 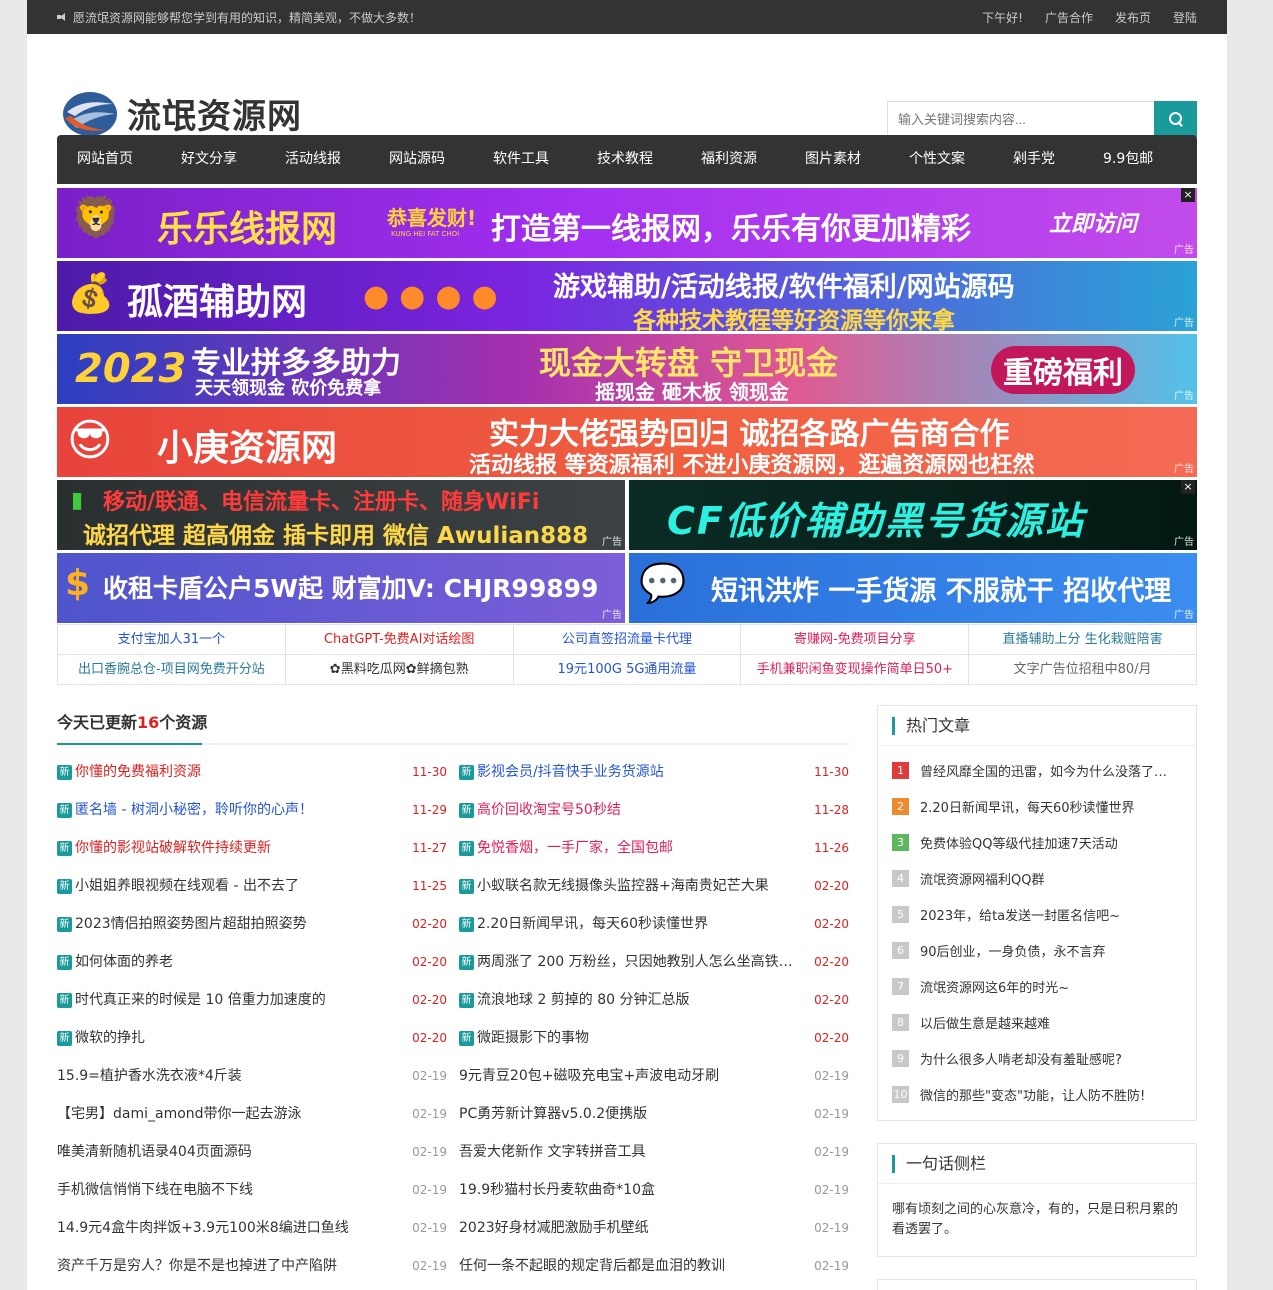 What do you see at coordinates (105, 159) in the screenshot?
I see `nav-home: 网站首页` at bounding box center [105, 159].